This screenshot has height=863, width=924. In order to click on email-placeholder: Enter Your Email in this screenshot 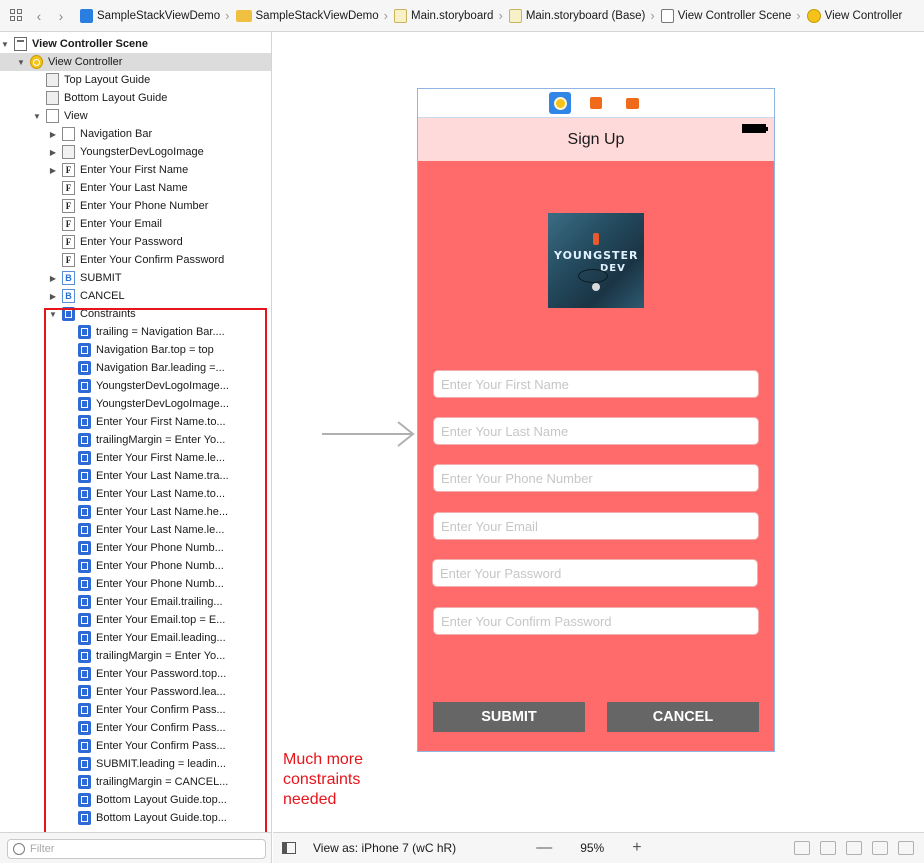, I will do `click(489, 526)`.